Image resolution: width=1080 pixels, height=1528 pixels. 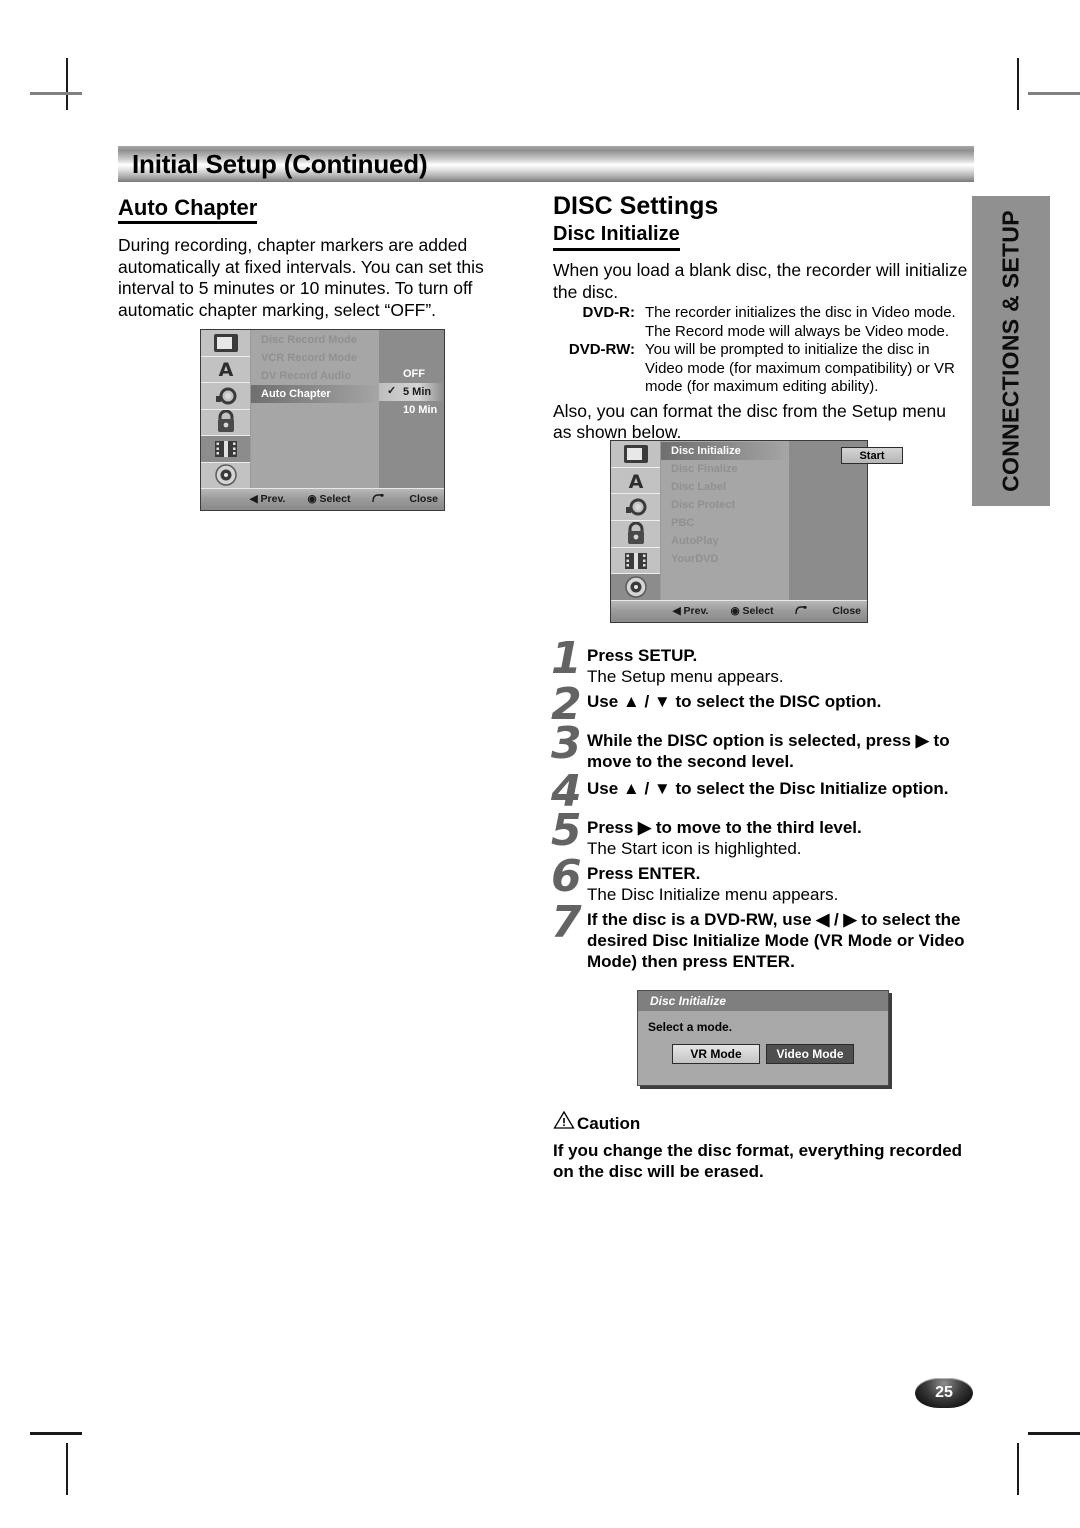 What do you see at coordinates (392, 391) in the screenshot?
I see `check-icon: ✓` at bounding box center [392, 391].